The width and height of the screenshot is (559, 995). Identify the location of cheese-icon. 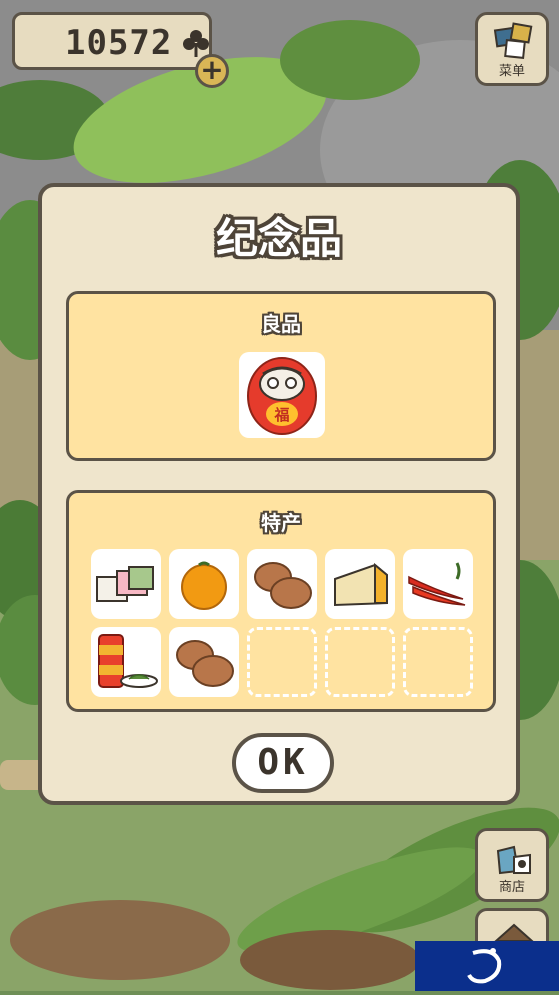
(361, 584).